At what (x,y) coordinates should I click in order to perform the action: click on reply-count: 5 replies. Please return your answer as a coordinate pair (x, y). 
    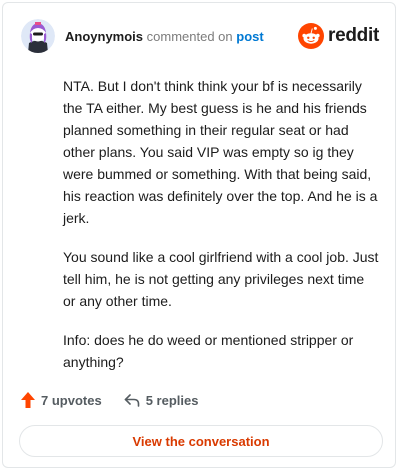
    Looking at the image, I should click on (172, 400).